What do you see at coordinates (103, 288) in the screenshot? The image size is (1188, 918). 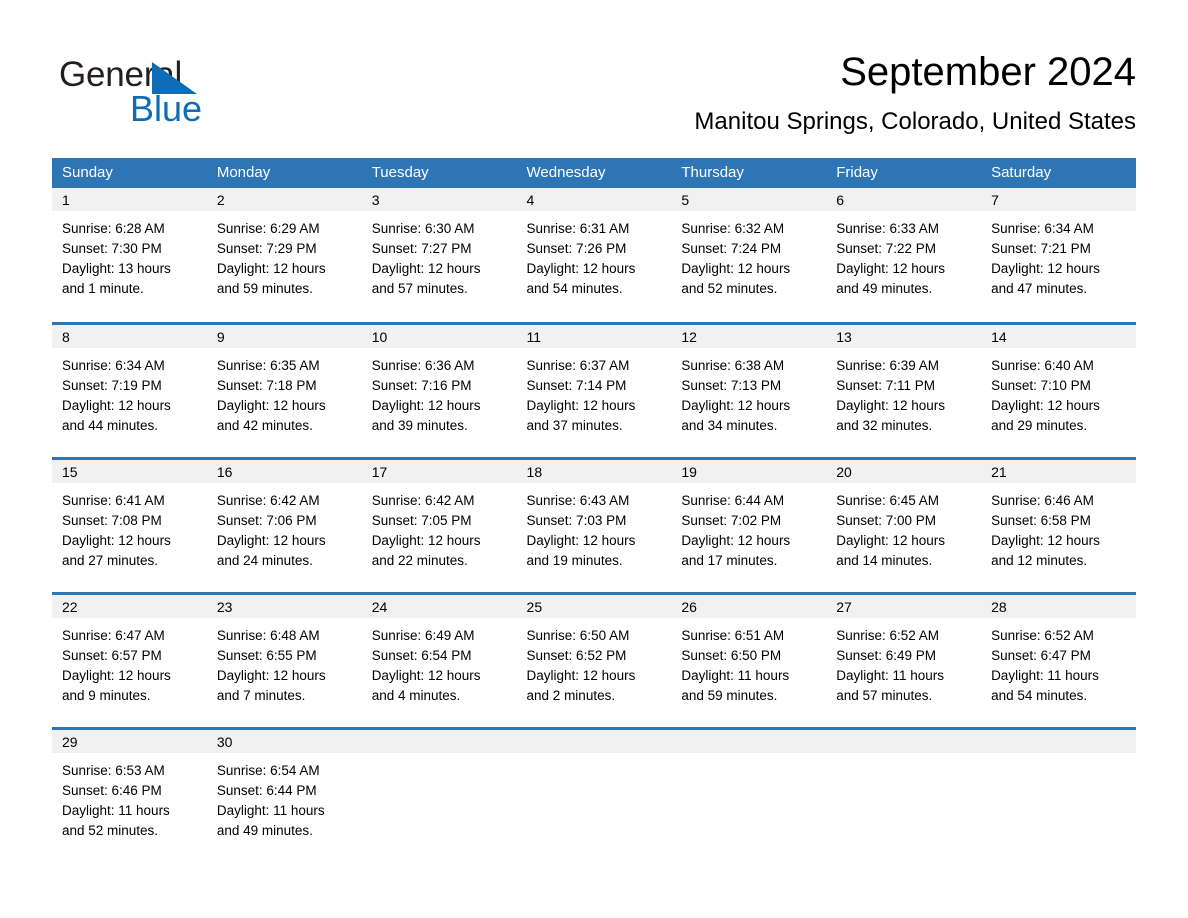 I see `daylight-duration-line-2: and 1 minute.` at bounding box center [103, 288].